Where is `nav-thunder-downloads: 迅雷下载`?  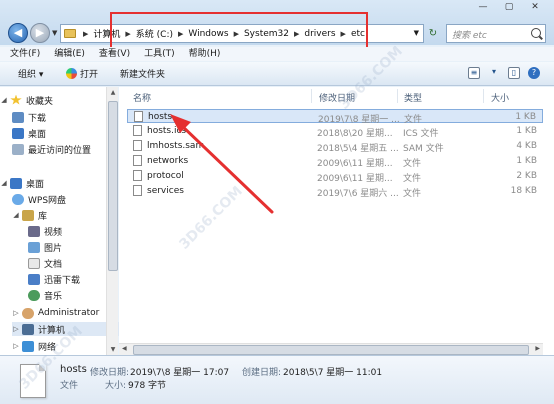
nav-thunder-downloads: 迅雷下载 is located at coordinates (54, 279).